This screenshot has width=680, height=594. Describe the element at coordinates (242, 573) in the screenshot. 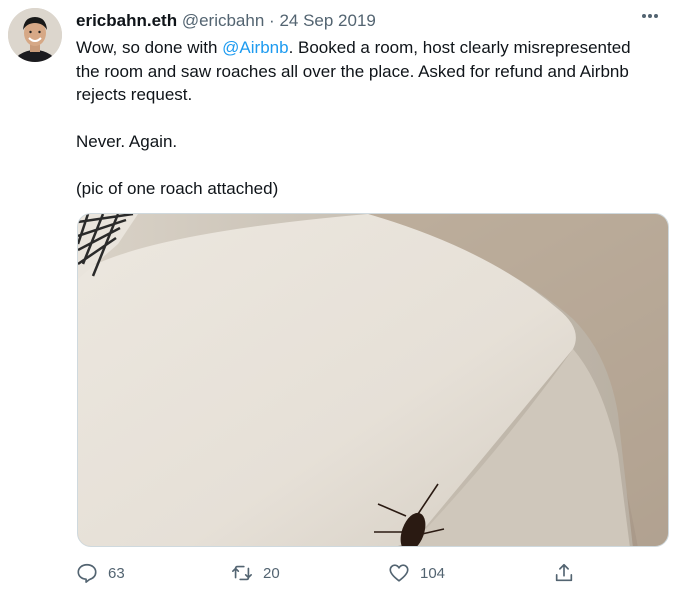

I see `retweet-icon` at that location.